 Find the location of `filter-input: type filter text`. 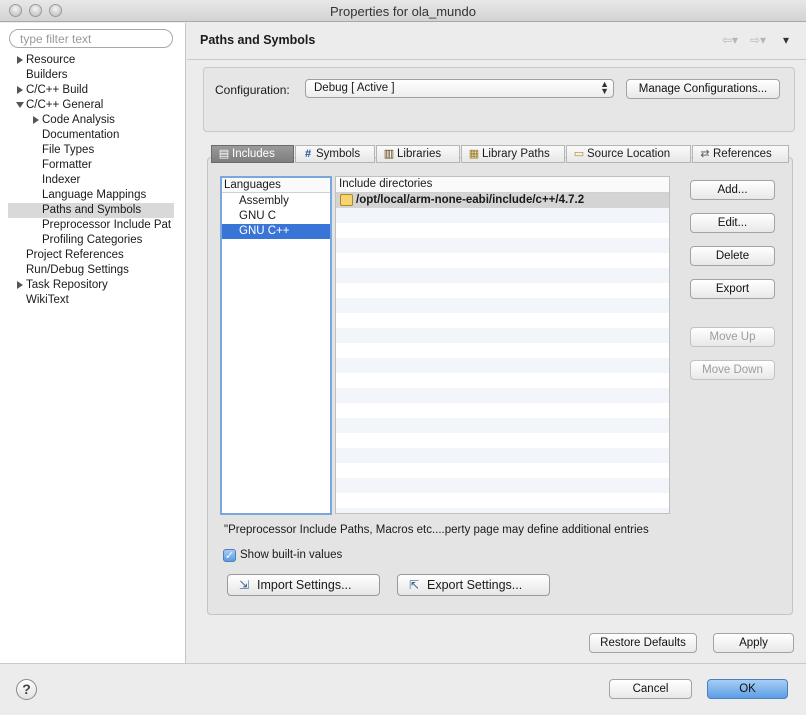

filter-input: type filter text is located at coordinates (91, 38).